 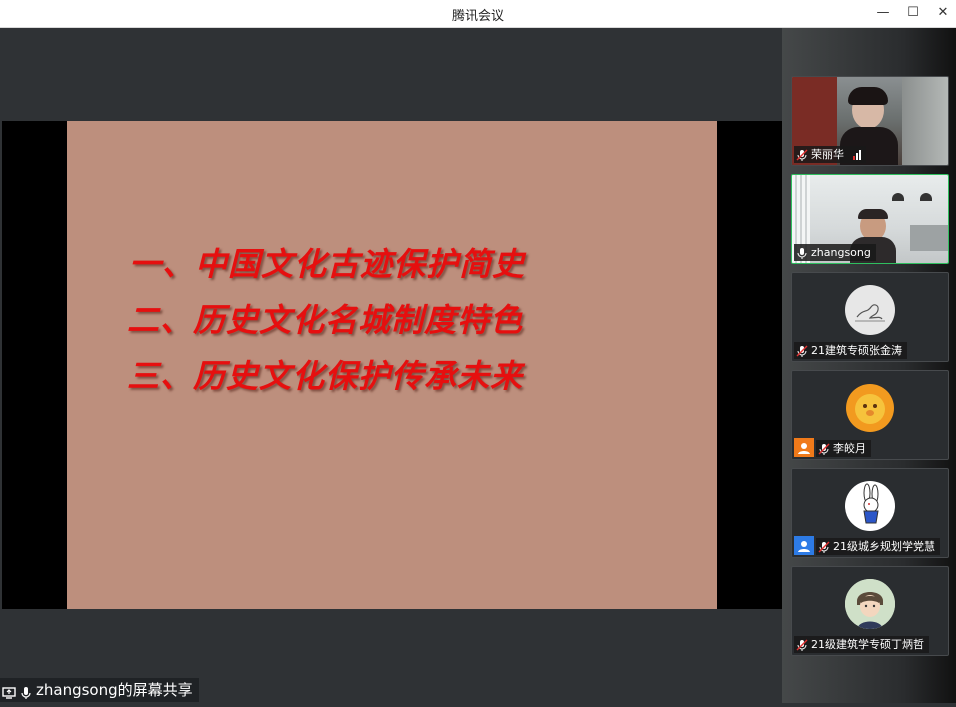 What do you see at coordinates (943, 13) in the screenshot?
I see `close-button: ✕` at bounding box center [943, 13].